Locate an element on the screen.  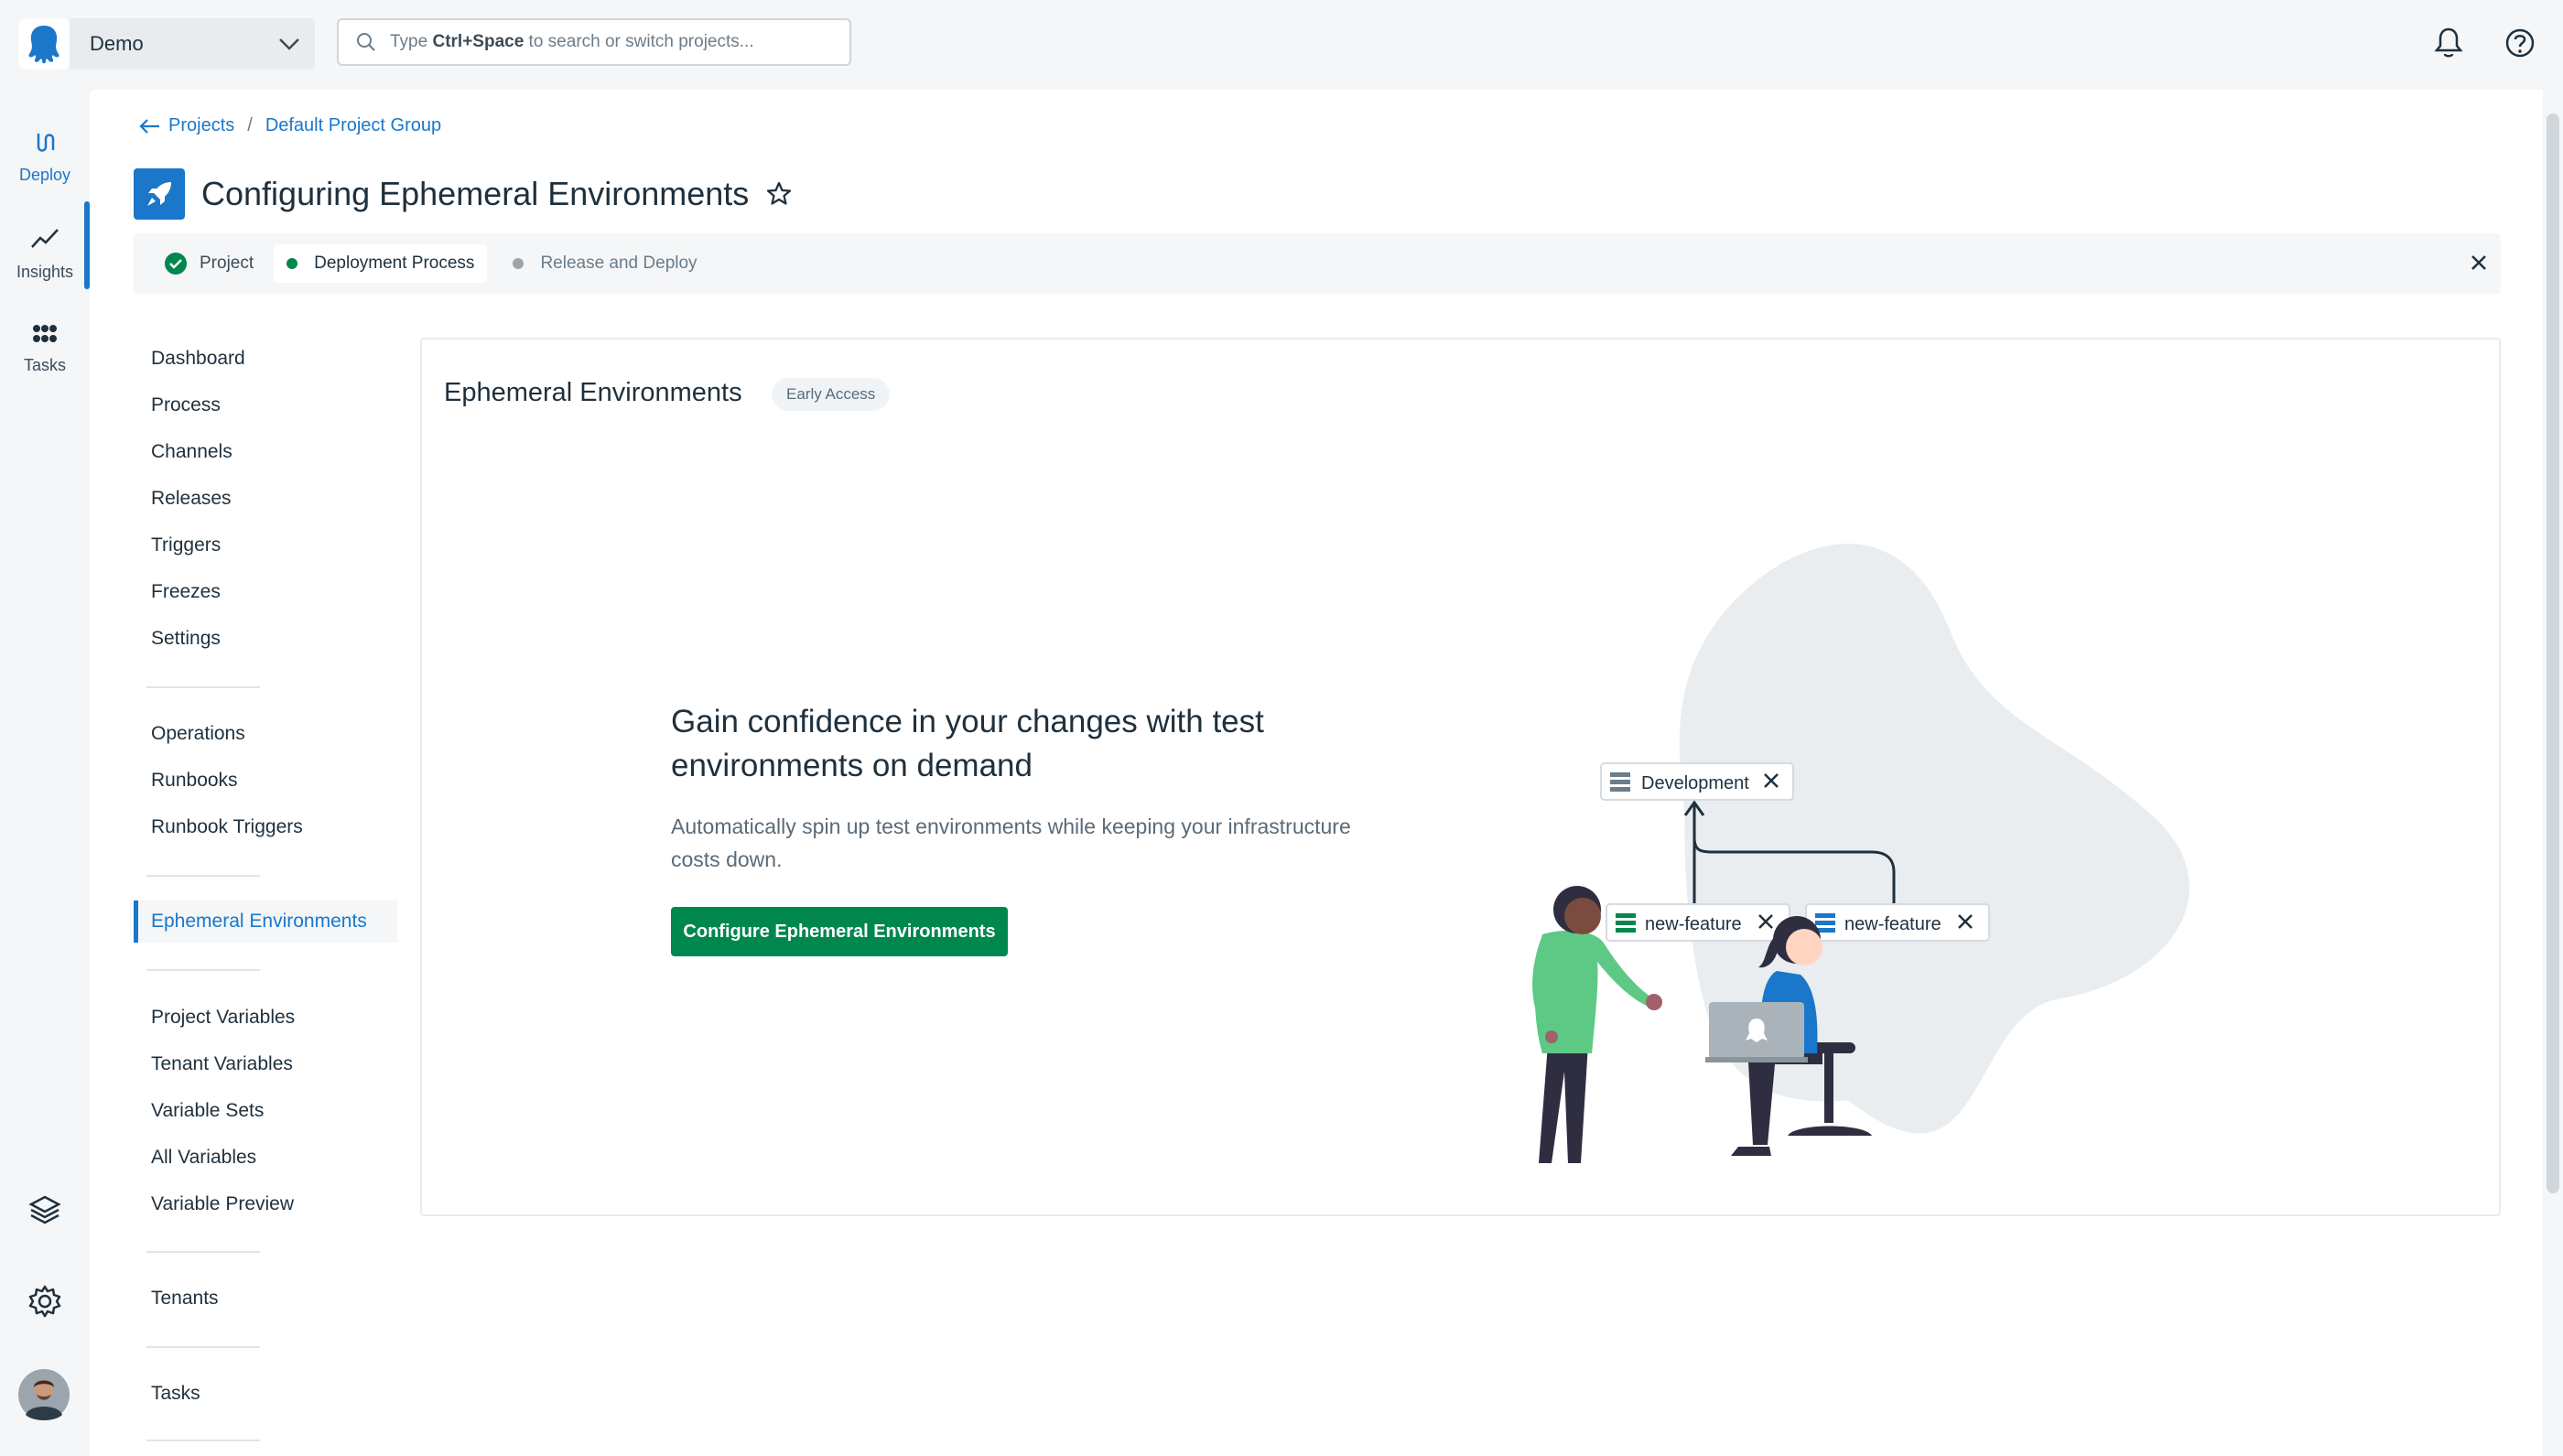
nav-item-freezes: Freezes is located at coordinates (265, 592).